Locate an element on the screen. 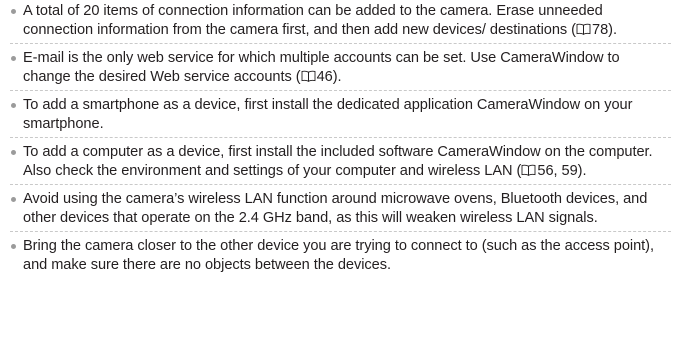  note-text-segment: 78). is located at coordinates (604, 30).